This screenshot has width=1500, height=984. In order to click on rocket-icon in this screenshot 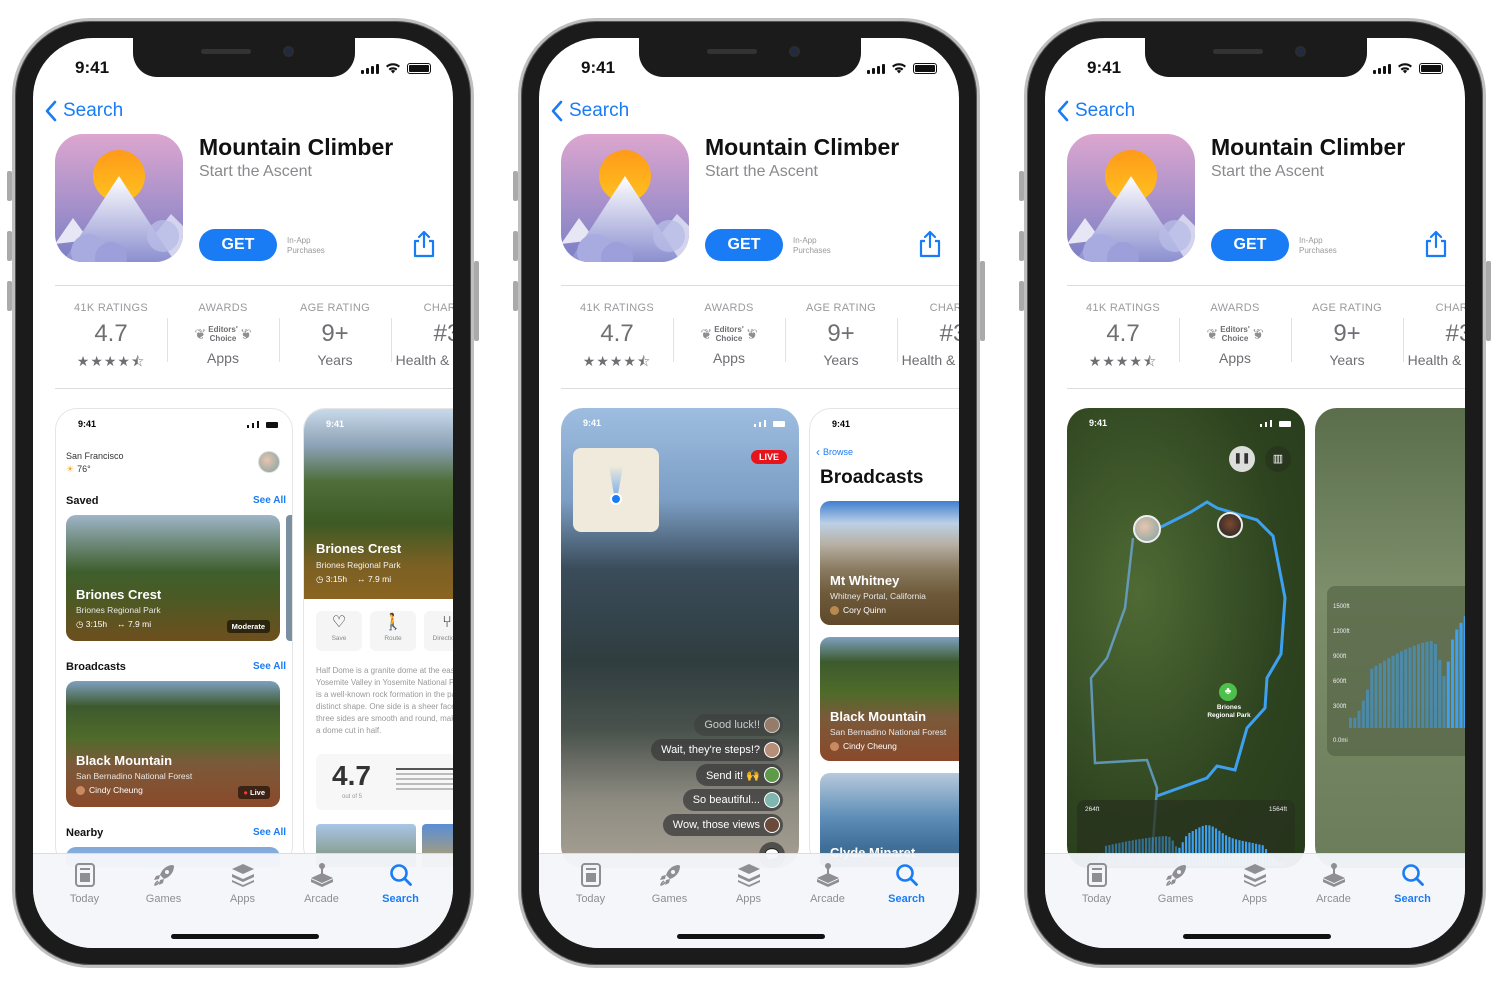, I will do `click(1175, 875)`.